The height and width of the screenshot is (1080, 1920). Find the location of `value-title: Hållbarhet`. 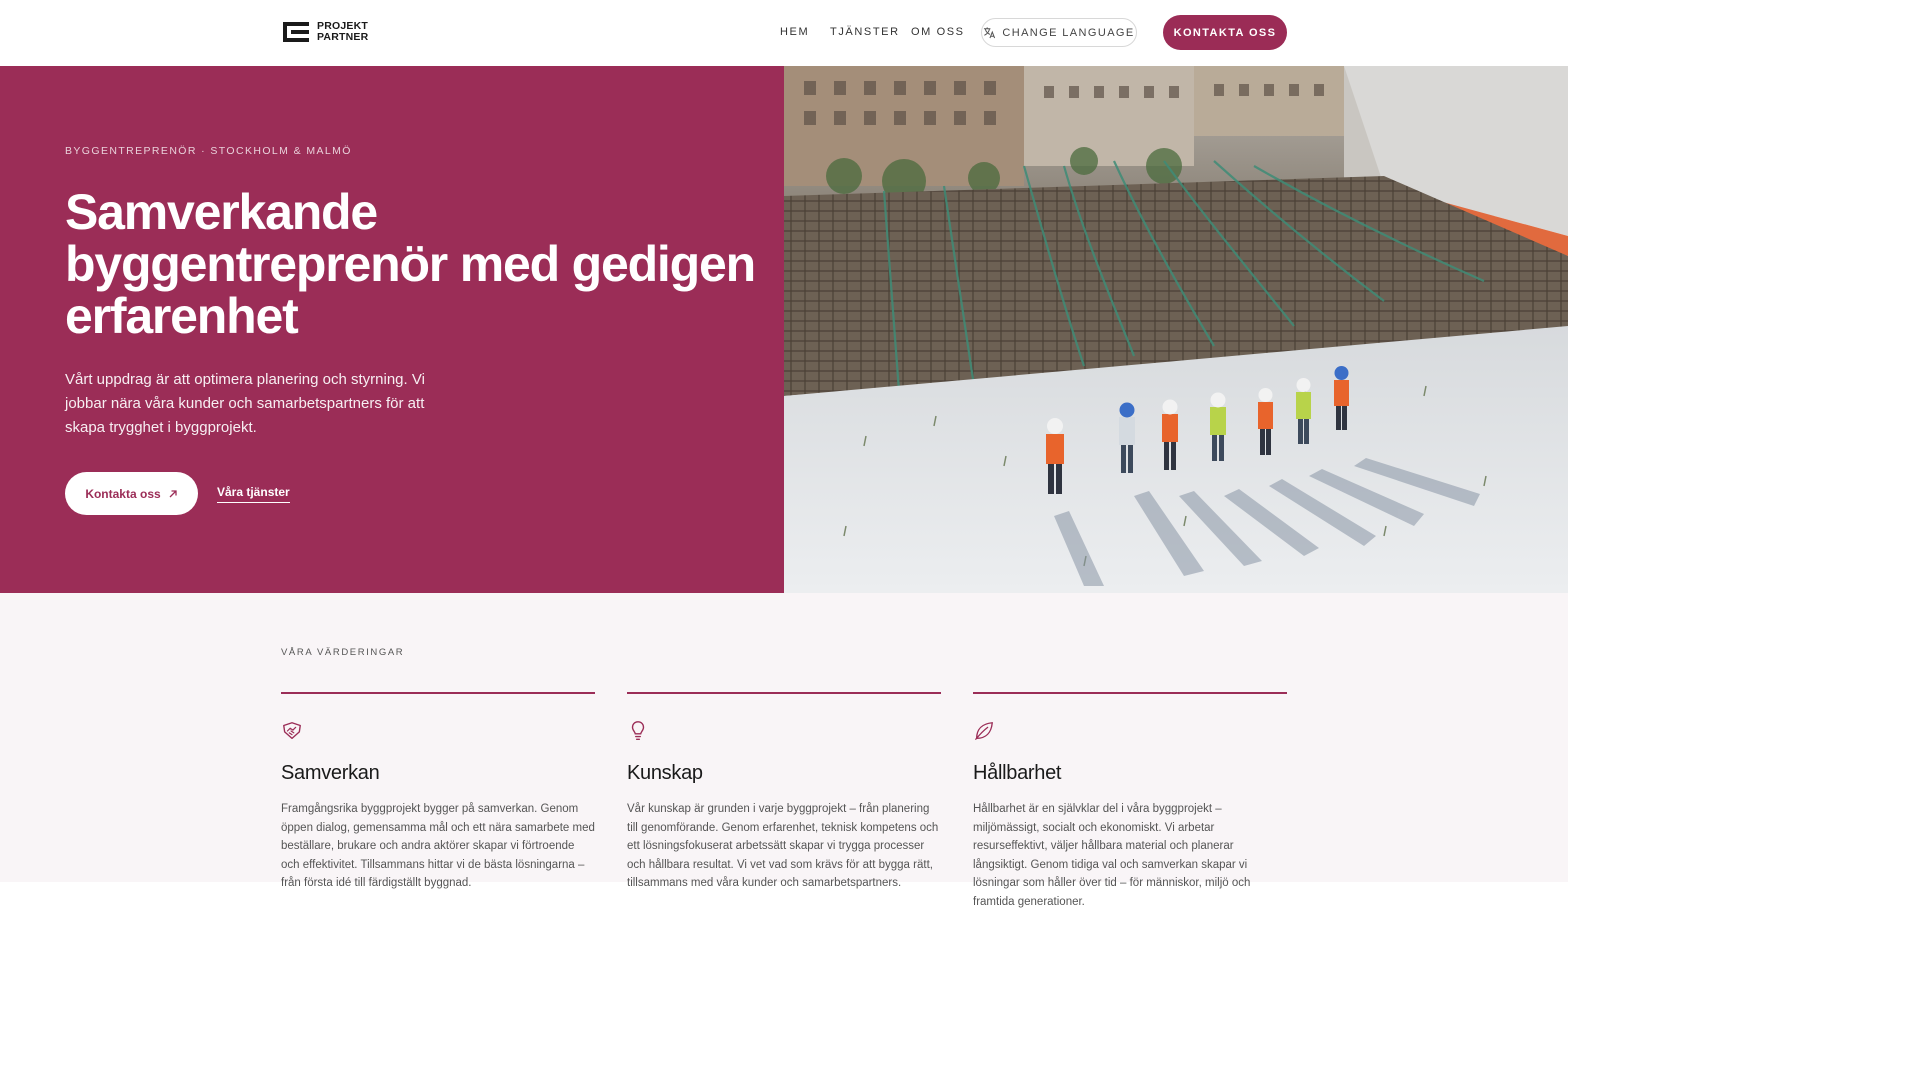

value-title: Hållbarhet is located at coordinates (1017, 773).